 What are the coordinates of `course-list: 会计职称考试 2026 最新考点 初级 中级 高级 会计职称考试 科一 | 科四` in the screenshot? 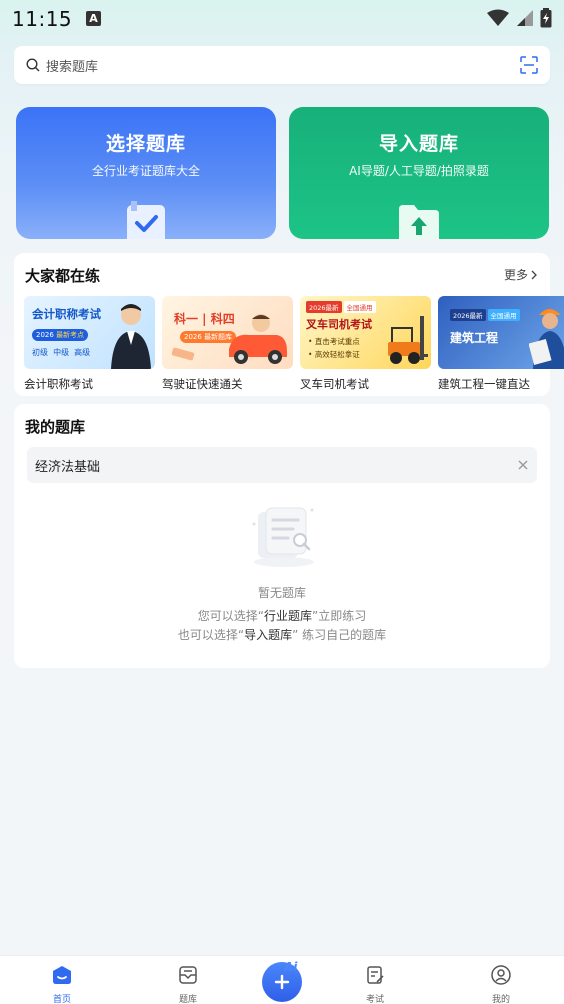 It's located at (294, 344).